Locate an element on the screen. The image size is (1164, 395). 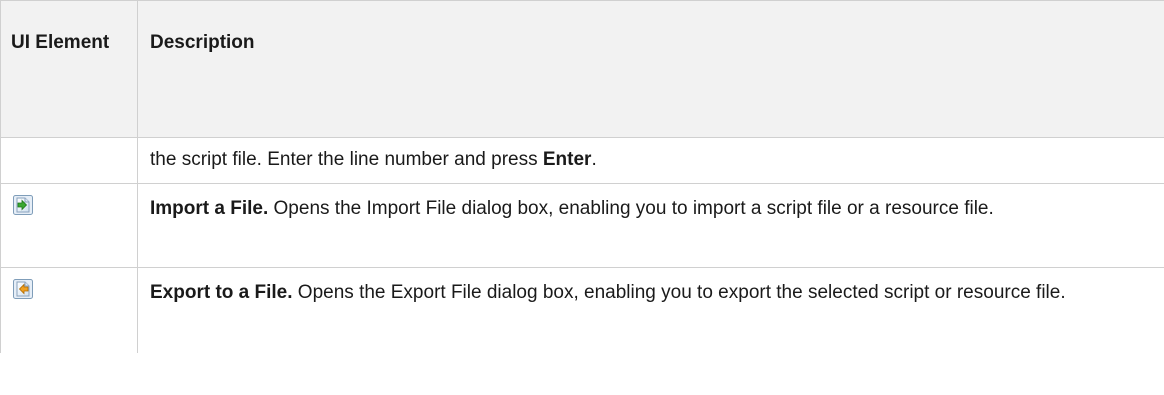
ui-element-cell-empty is located at coordinates (69, 160).